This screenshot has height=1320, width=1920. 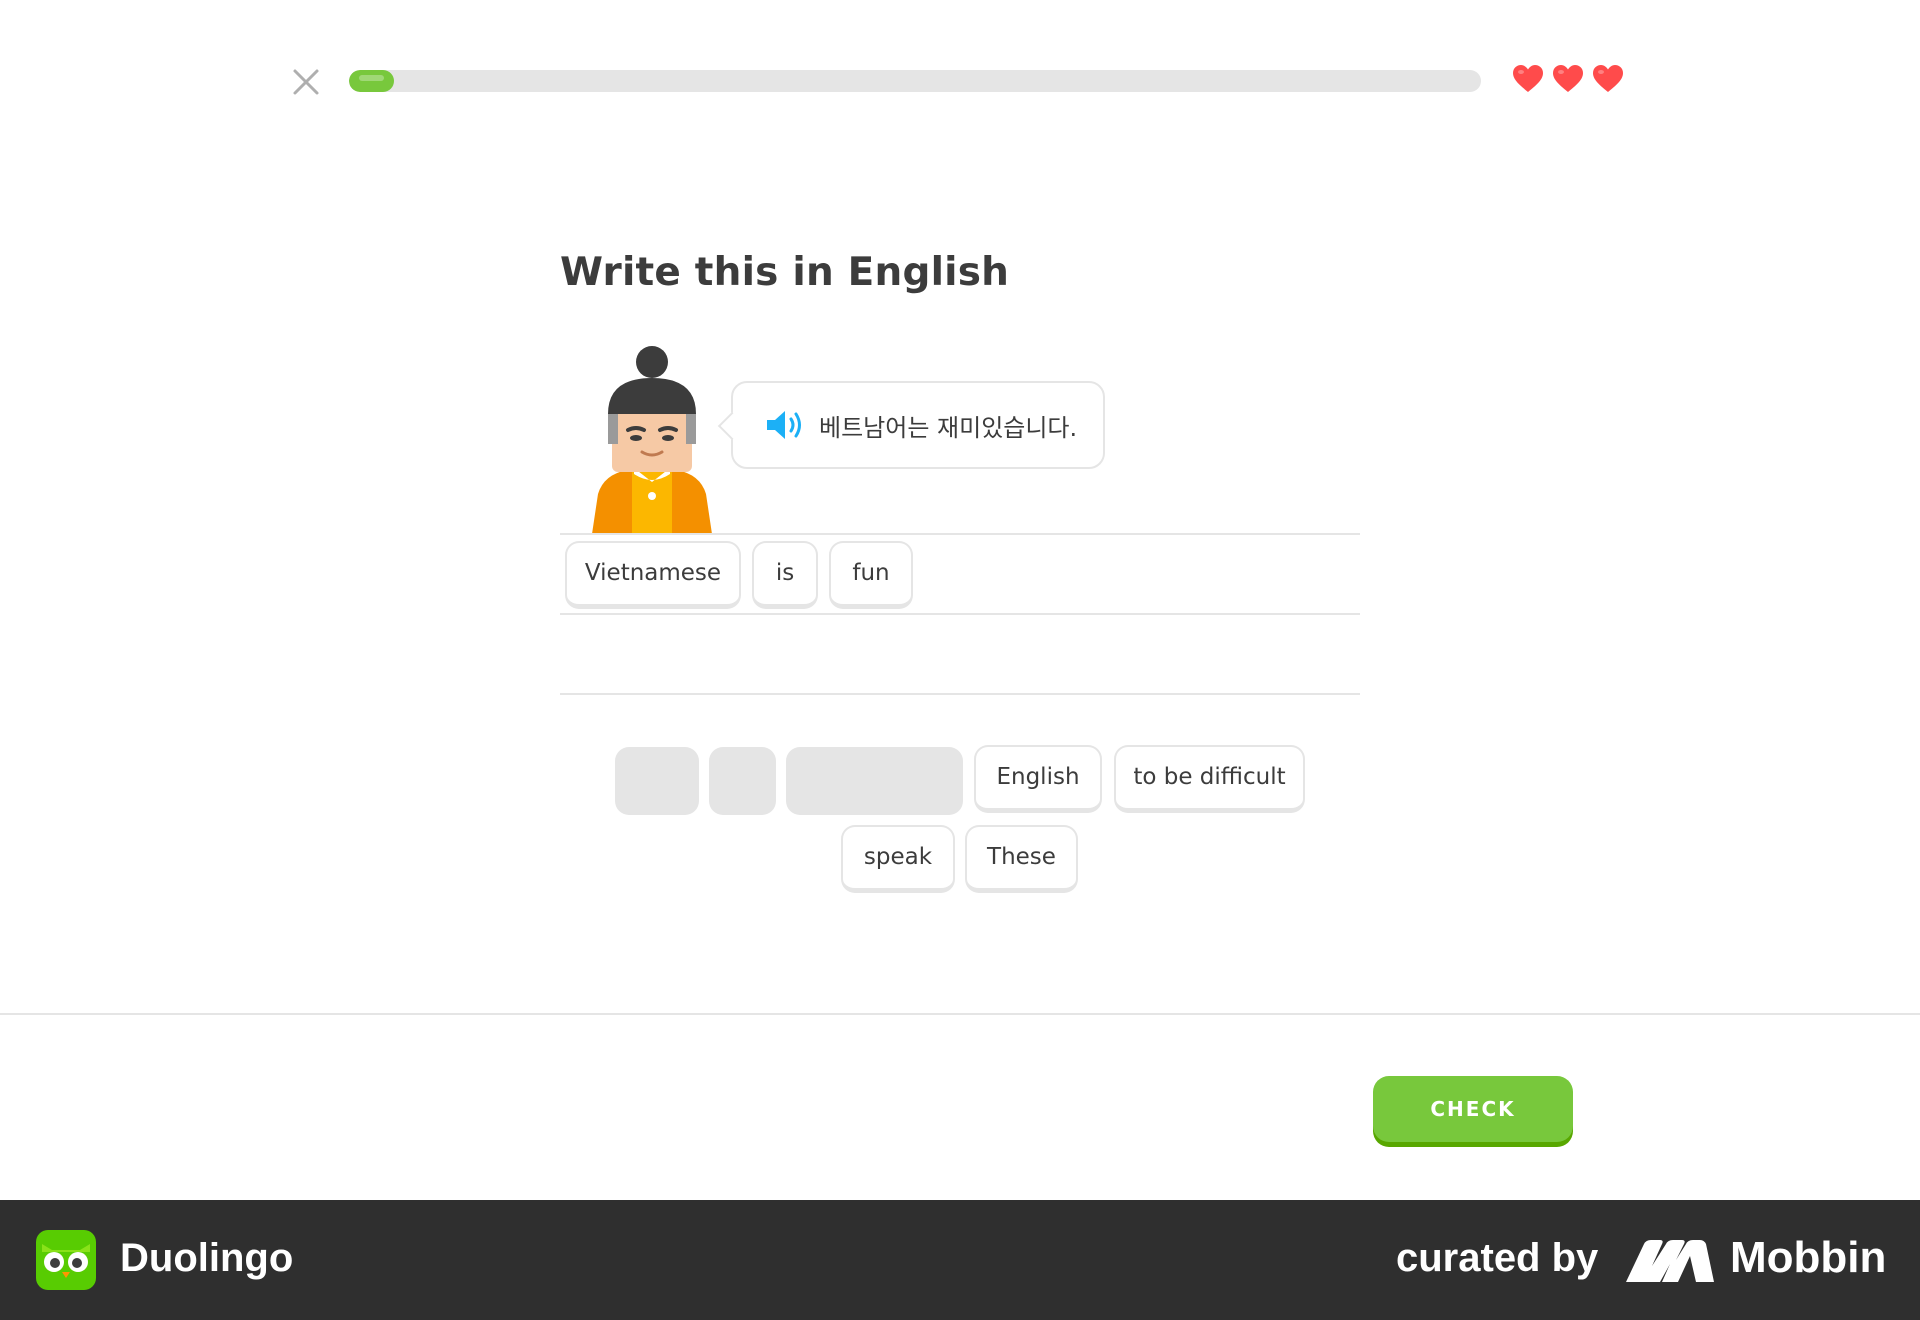 What do you see at coordinates (785, 425) in the screenshot?
I see `speaker-icon` at bounding box center [785, 425].